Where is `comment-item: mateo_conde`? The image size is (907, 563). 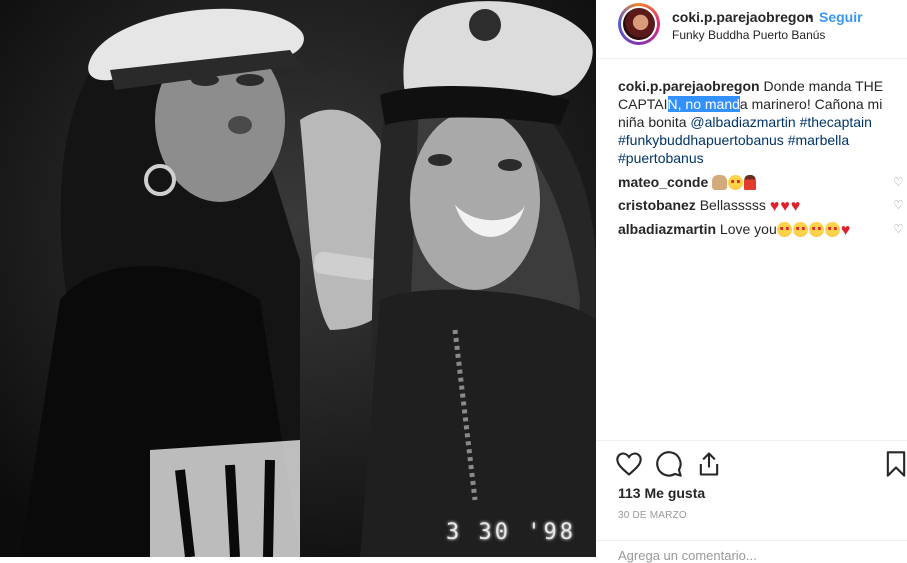
comment-item: mateo_conde is located at coordinates (752, 182).